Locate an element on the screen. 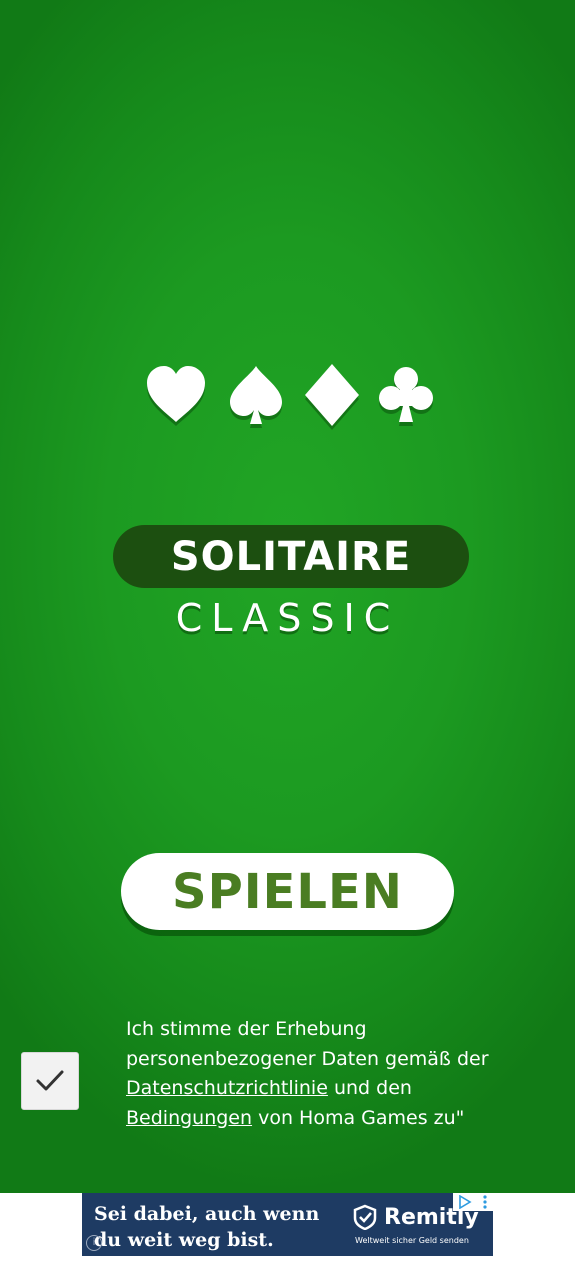  play-button: SPIELEN is located at coordinates (287, 891).